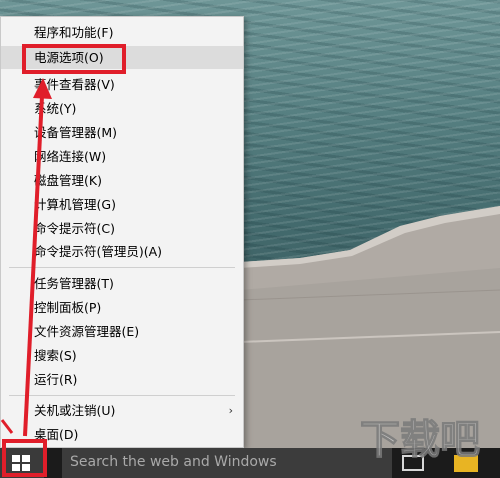  Describe the element at coordinates (122, 32) in the screenshot. I see `menu-item-programs-features: 程序和功能(F)` at that location.